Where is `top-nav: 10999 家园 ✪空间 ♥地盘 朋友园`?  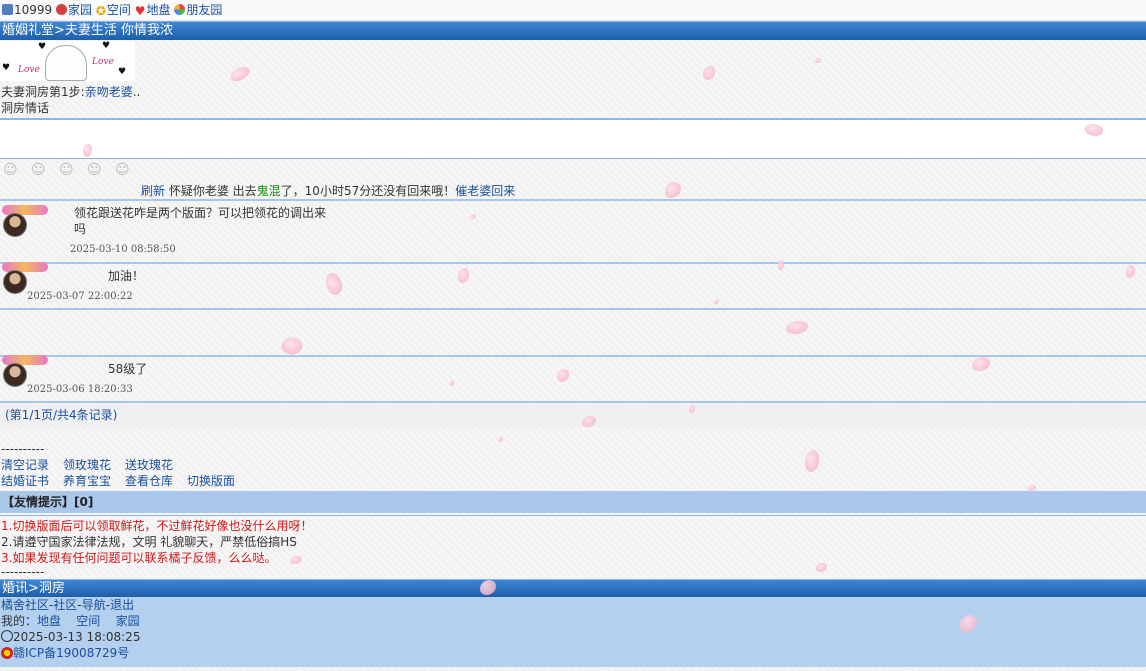 top-nav: 10999 家园 ✪空间 ♥地盘 朋友园 is located at coordinates (573, 10).